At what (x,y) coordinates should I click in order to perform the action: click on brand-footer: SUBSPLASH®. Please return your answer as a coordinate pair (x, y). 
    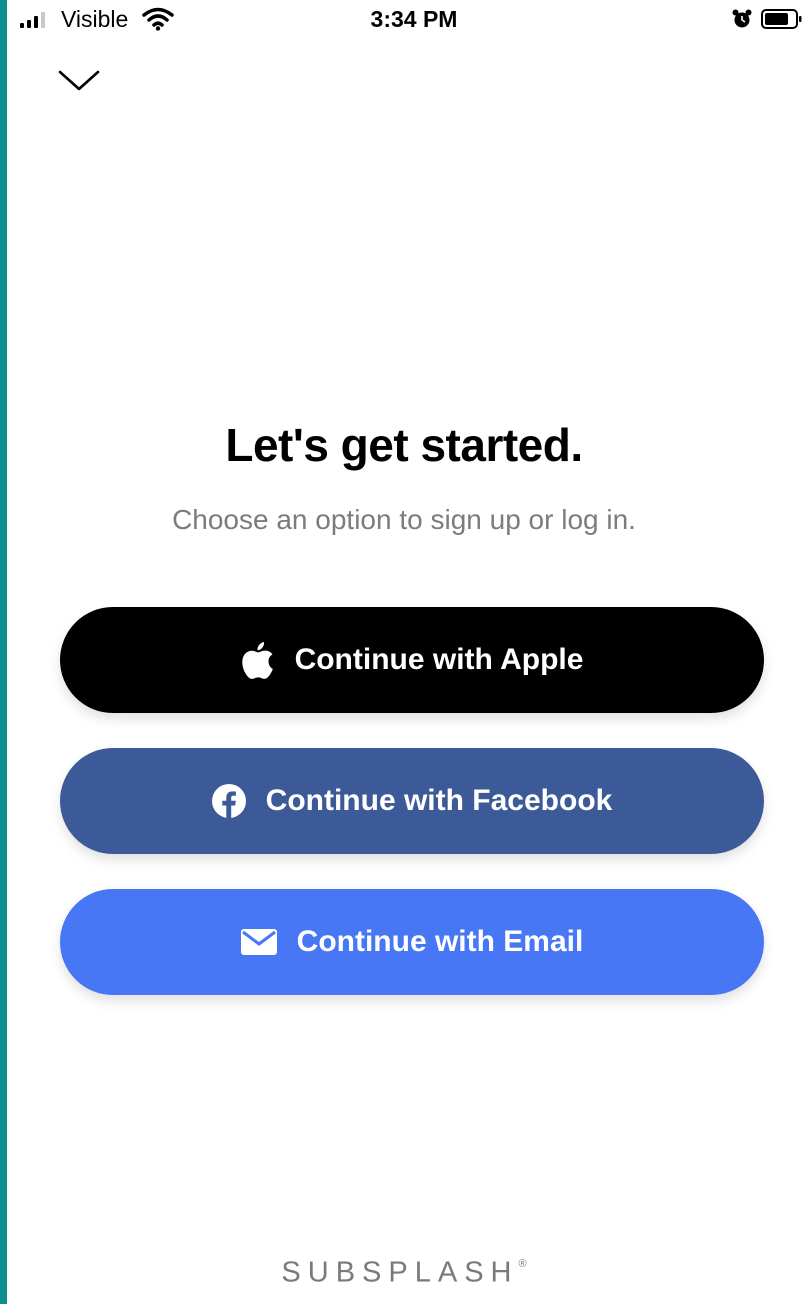
    Looking at the image, I should click on (404, 1270).